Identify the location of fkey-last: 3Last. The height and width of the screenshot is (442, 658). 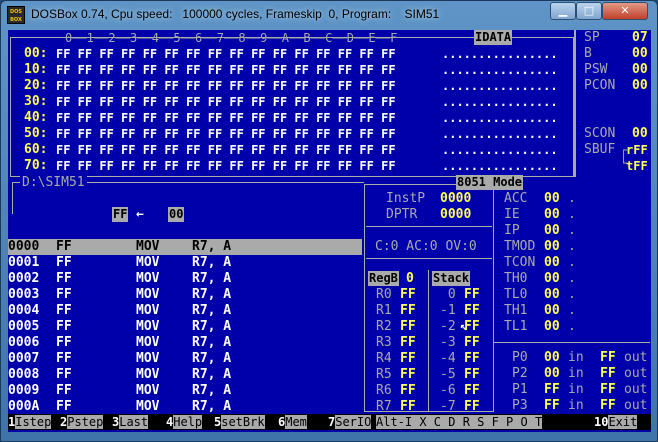
(130, 422).